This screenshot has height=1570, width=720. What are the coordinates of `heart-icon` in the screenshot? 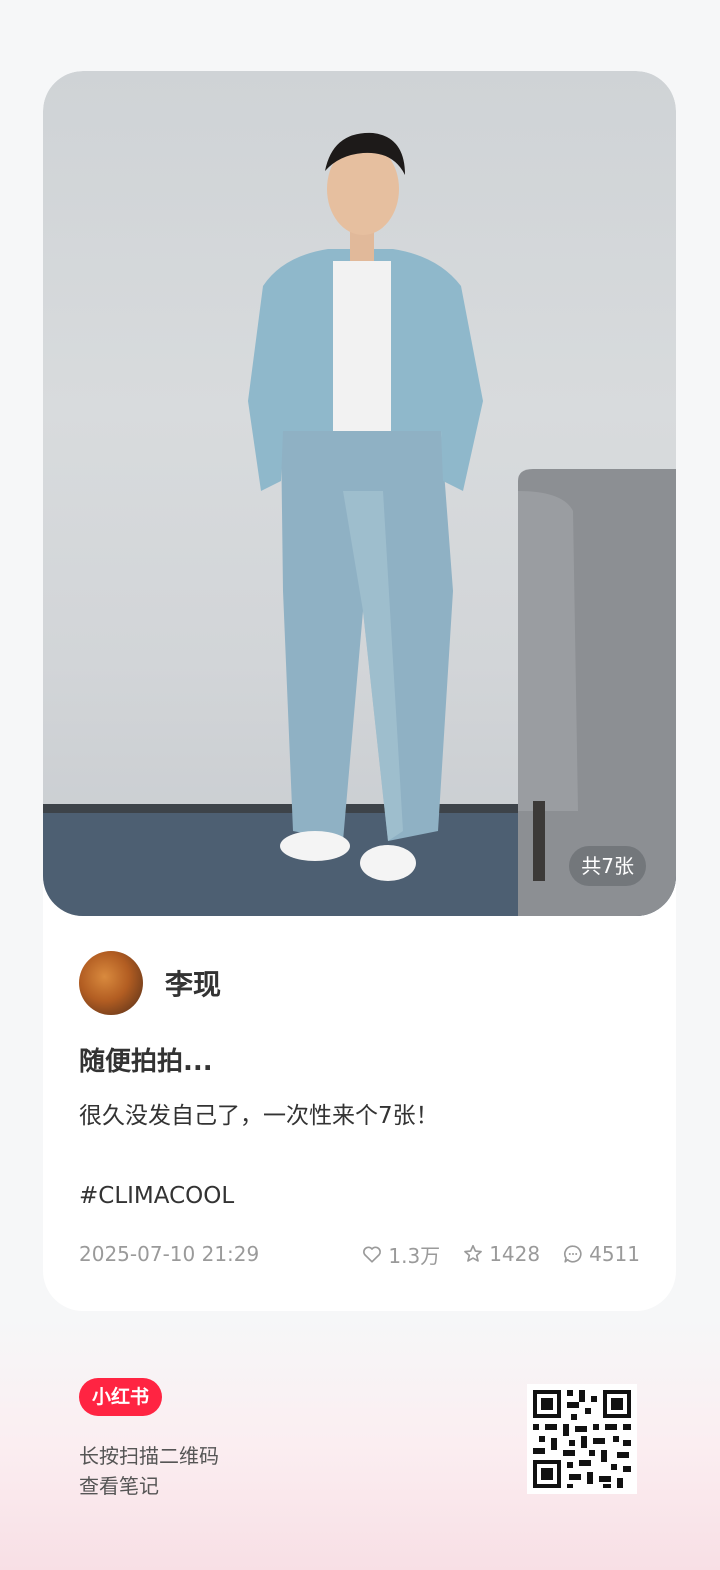 It's located at (372, 1254).